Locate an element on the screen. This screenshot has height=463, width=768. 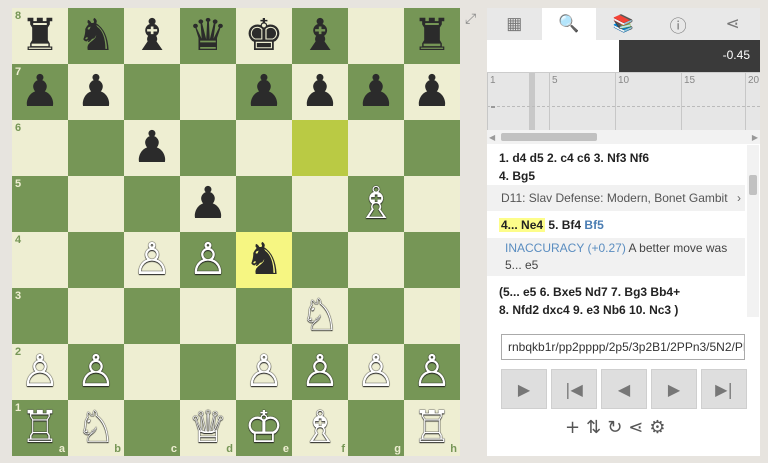
move-line-1: 1. d4 d5 2. c4 c6 3. Nf3 Nf6 is located at coordinates (574, 158).